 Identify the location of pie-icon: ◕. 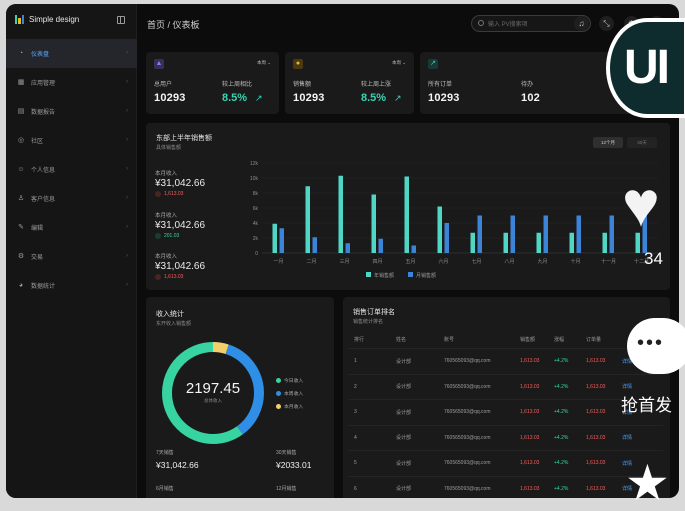
(21, 285).